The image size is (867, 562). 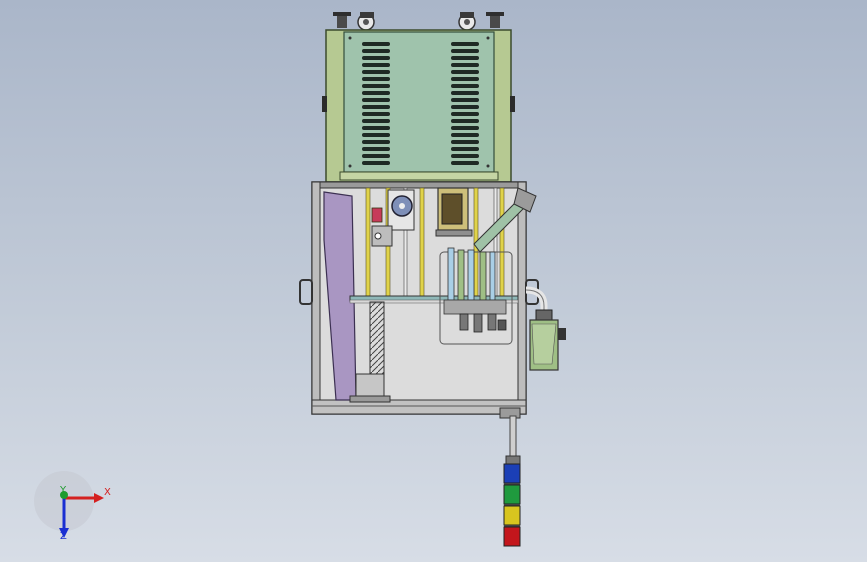 I want to click on motor-block, so click(x=454, y=212).